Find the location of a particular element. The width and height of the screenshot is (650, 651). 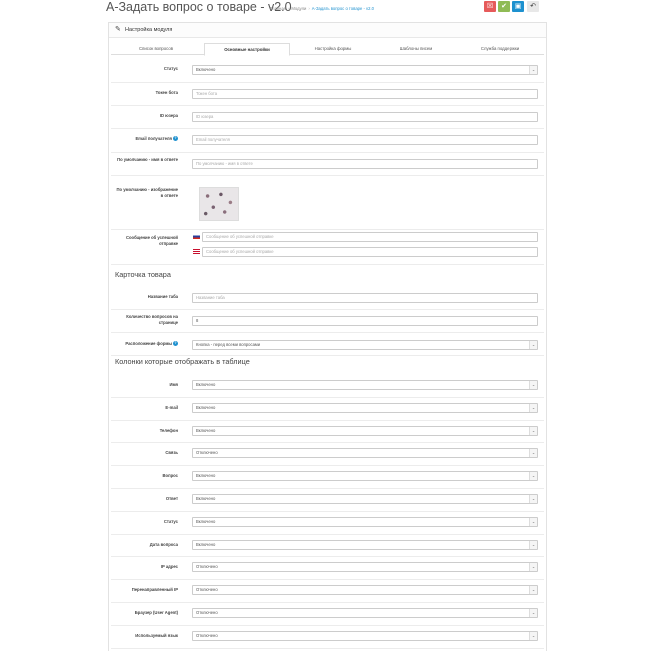

breadcrumb-modules: Модули is located at coordinates (298, 8).